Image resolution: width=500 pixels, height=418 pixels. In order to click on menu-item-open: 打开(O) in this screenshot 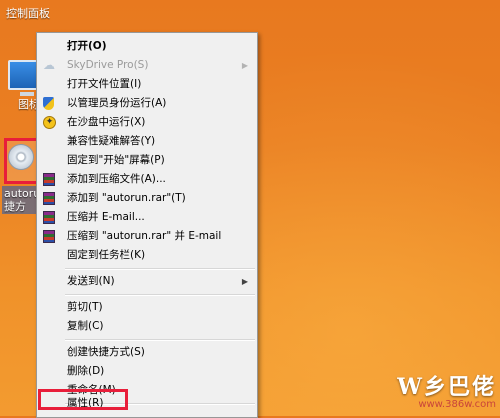, I will do `click(147, 46)`.